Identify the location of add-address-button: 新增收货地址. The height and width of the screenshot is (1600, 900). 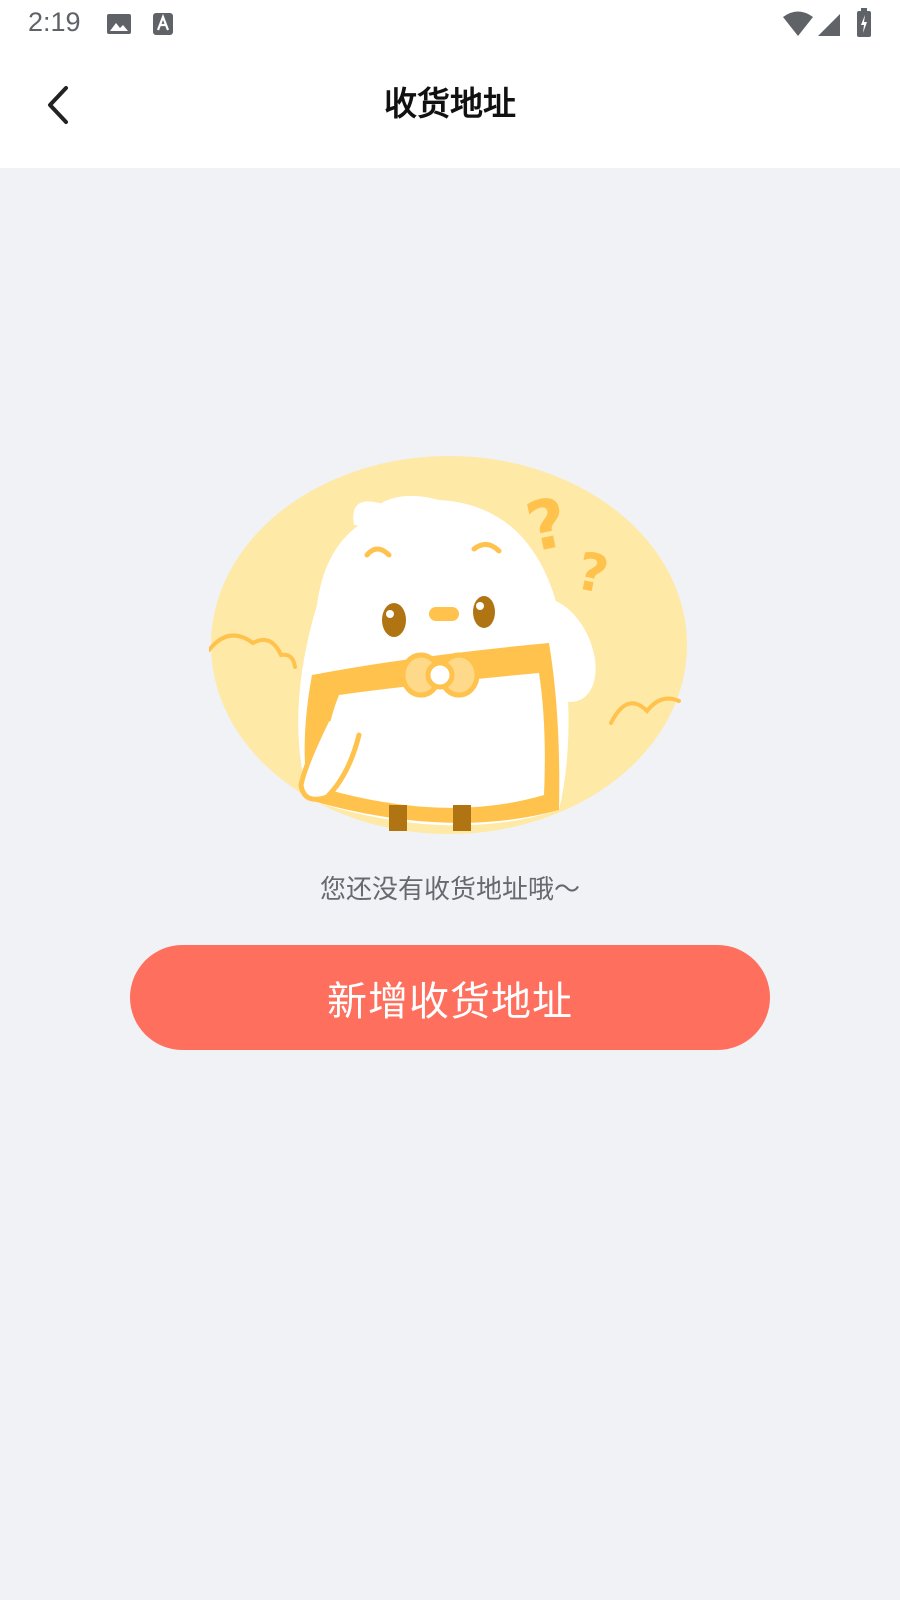
(450, 997).